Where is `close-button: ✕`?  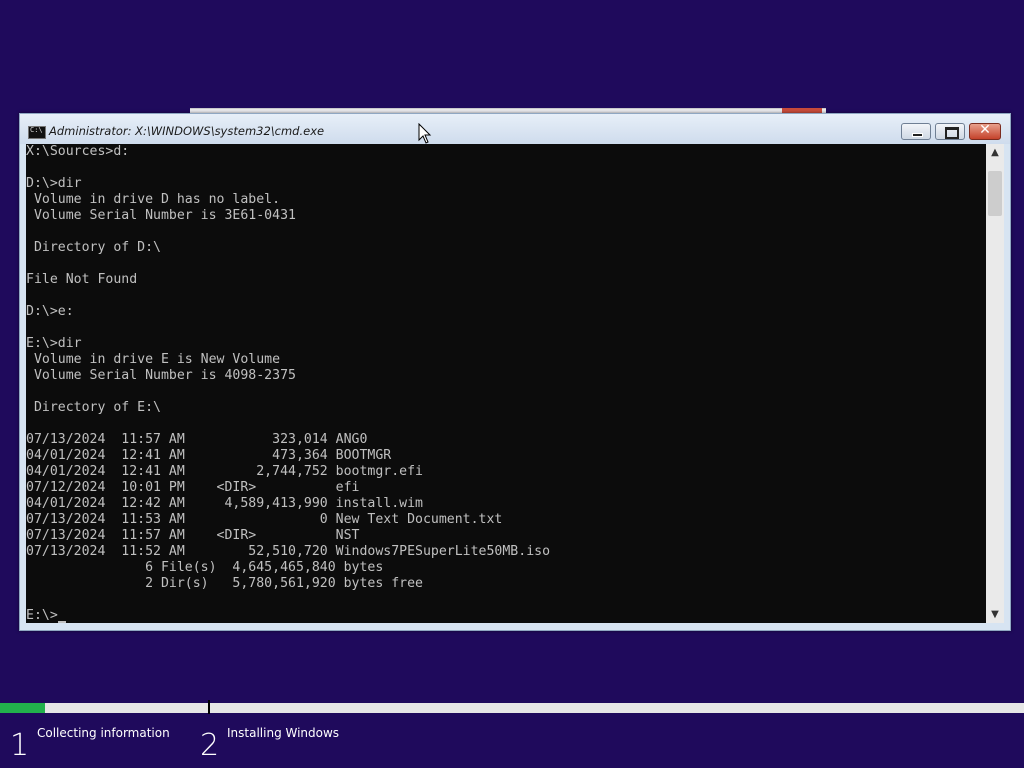 close-button: ✕ is located at coordinates (985, 131).